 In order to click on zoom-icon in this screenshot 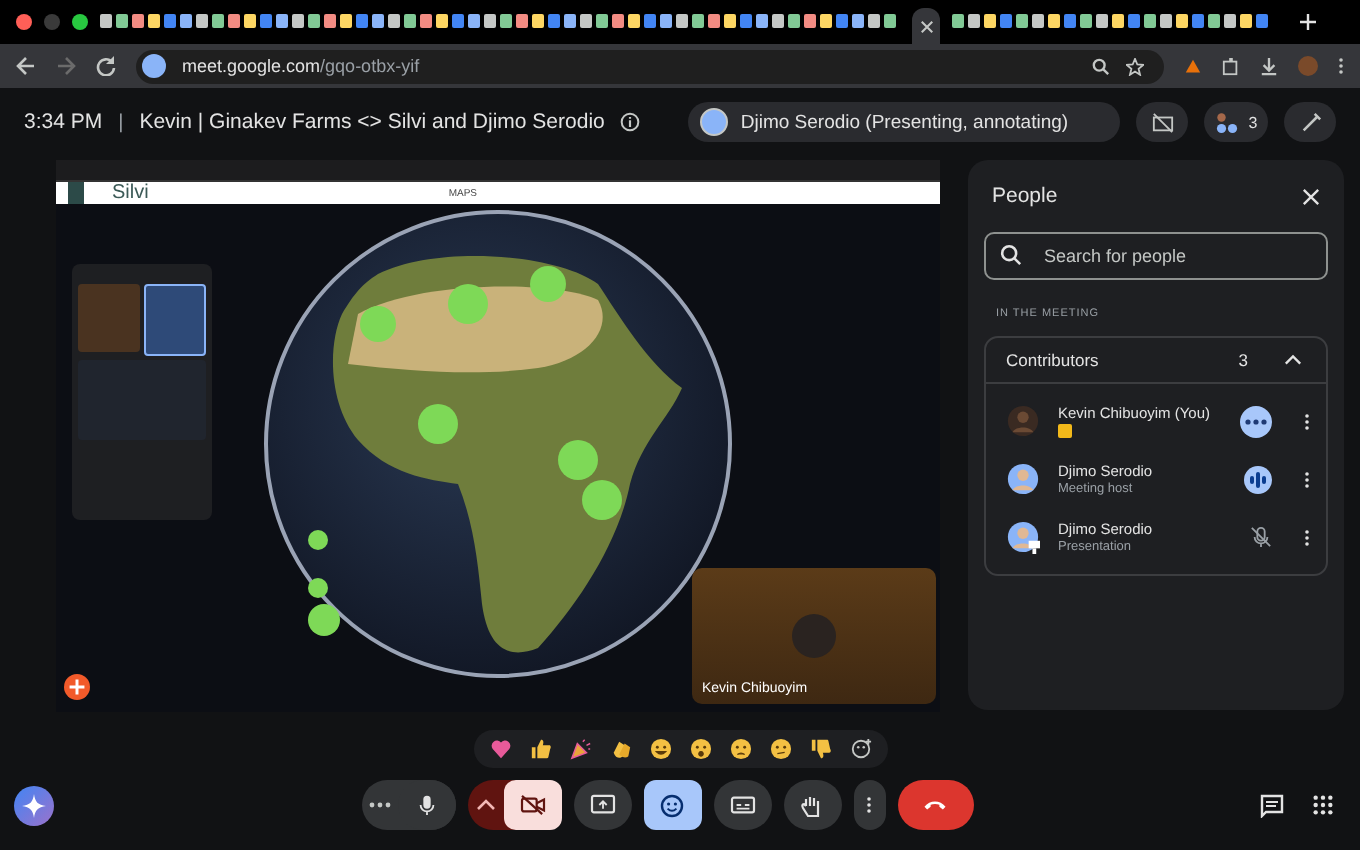, I will do `click(1101, 66)`.